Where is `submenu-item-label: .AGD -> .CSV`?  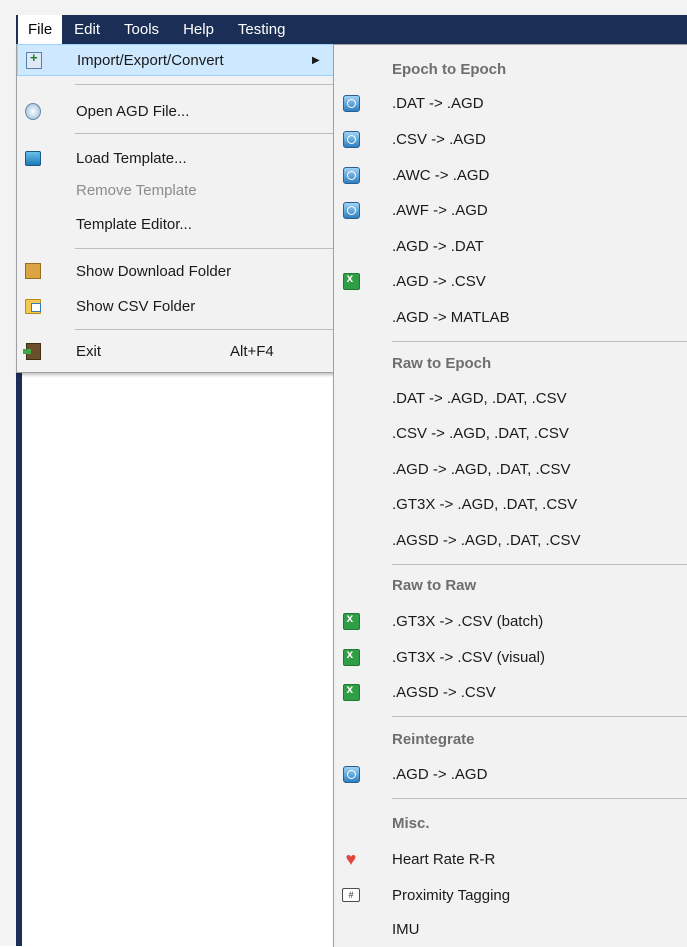 submenu-item-label: .AGD -> .CSV is located at coordinates (439, 281).